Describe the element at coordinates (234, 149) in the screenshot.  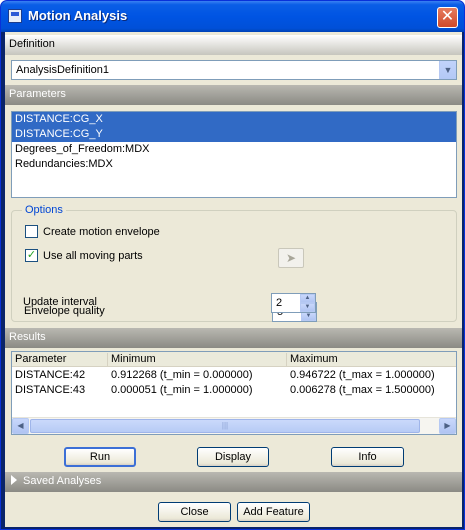
I see `parameter-item: Degrees_of_Freedom:MDX` at that location.